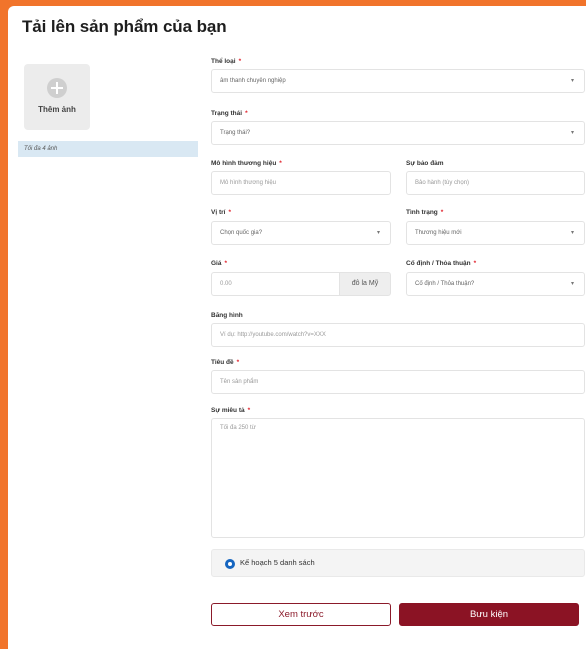 This screenshot has height=649, width=586. What do you see at coordinates (425, 212) in the screenshot?
I see `condition-label: Tình trạng *` at bounding box center [425, 212].